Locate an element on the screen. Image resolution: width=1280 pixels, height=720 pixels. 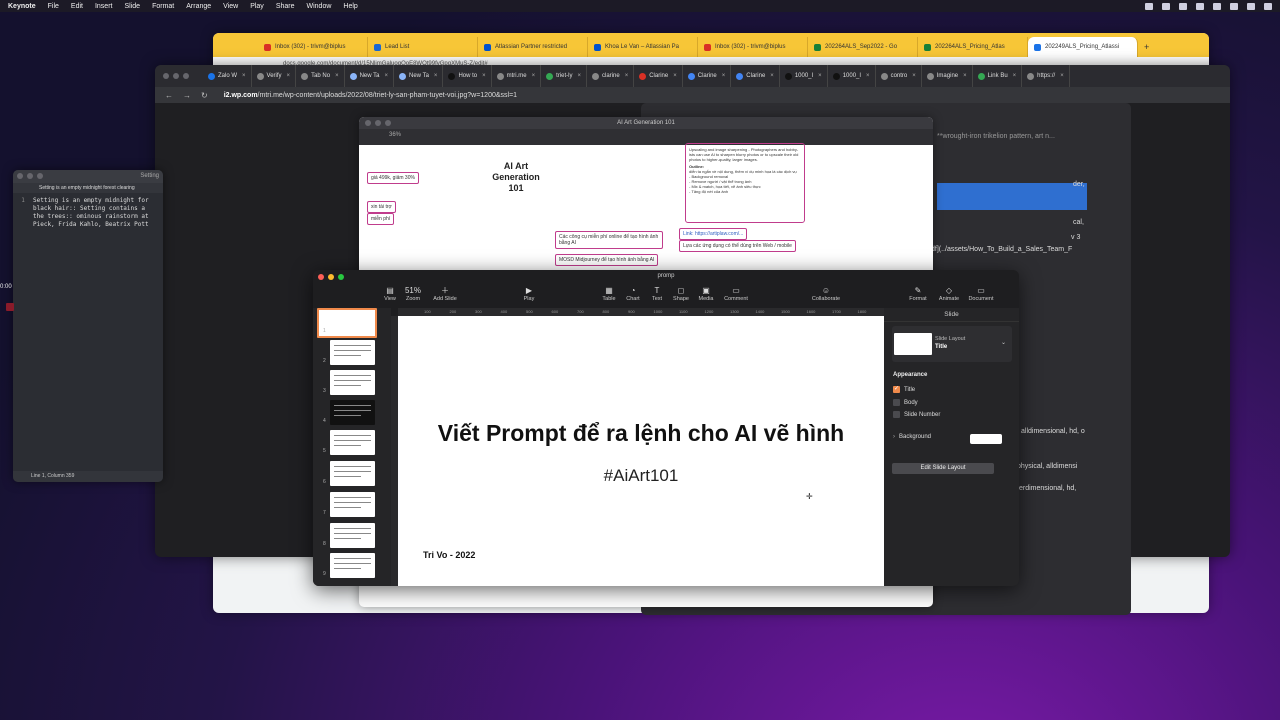
browser-tab: Tab No × is located at coordinates (320, 76).